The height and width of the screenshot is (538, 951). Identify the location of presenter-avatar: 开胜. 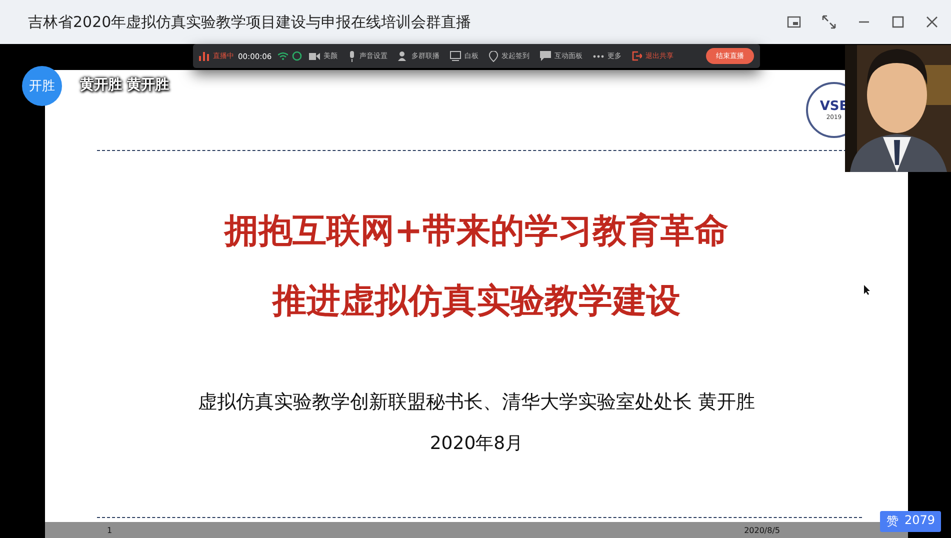
(42, 86).